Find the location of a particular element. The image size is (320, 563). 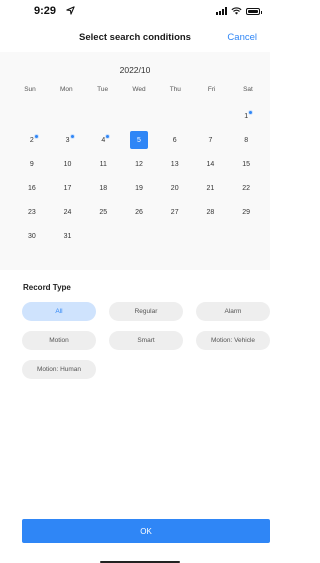

month-label: 2022/10 is located at coordinates (135, 70).